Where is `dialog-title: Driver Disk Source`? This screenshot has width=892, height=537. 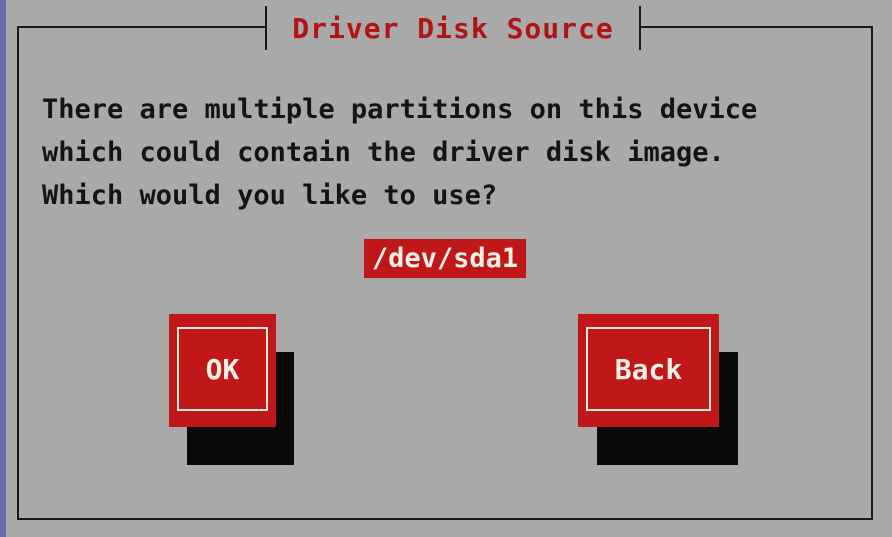
dialog-title: Driver Disk Source is located at coordinates (453, 28).